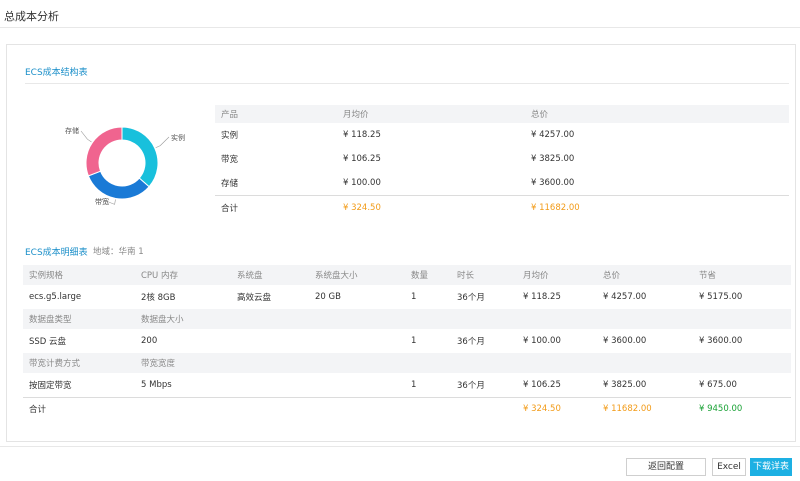 The height and width of the screenshot is (481, 800). I want to click on donut-label-instance: 实例, so click(178, 138).